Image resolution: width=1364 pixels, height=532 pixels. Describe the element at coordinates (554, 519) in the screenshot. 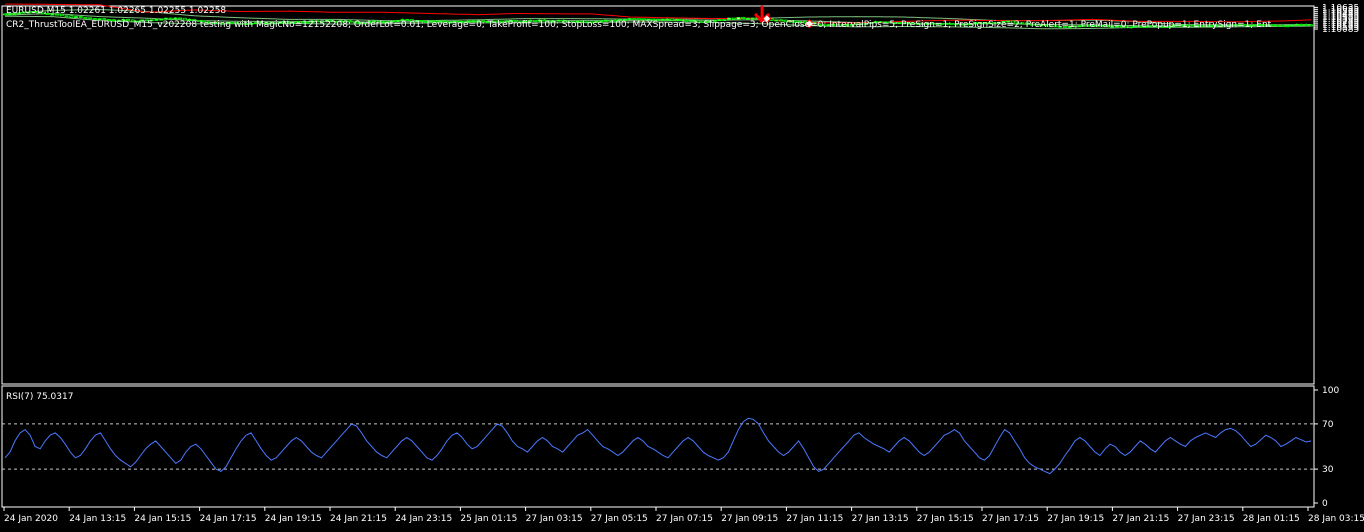

I see `time-tick-label: 27 Jan 03:15` at that location.